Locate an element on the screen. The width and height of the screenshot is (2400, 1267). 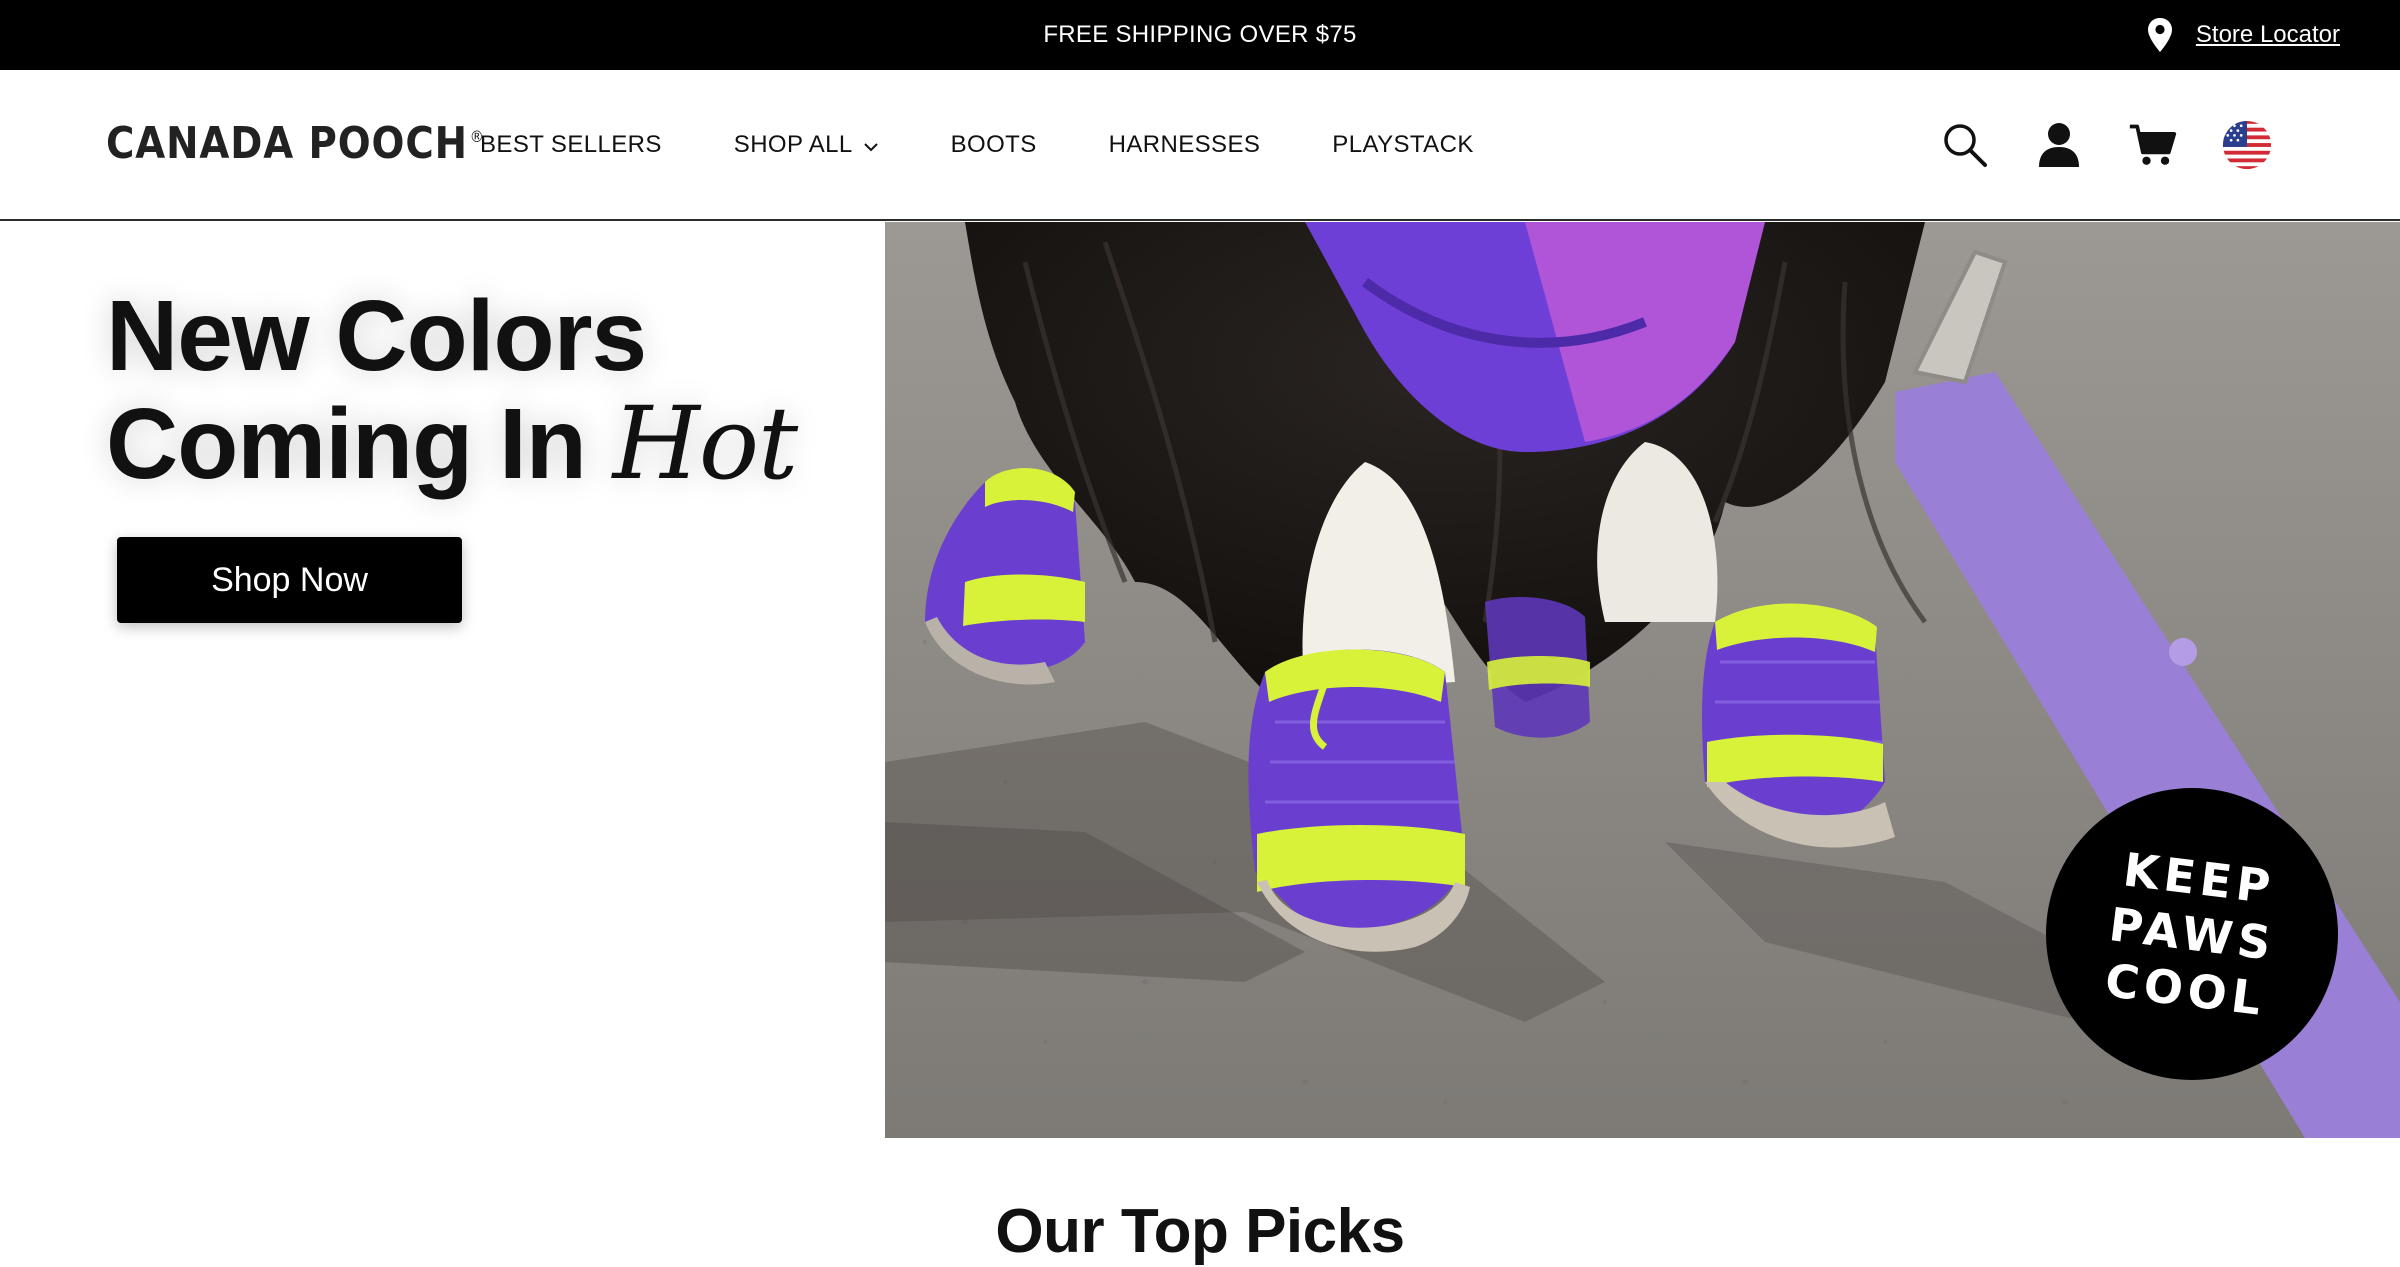
nav-boots: BOOTS is located at coordinates (994, 145).